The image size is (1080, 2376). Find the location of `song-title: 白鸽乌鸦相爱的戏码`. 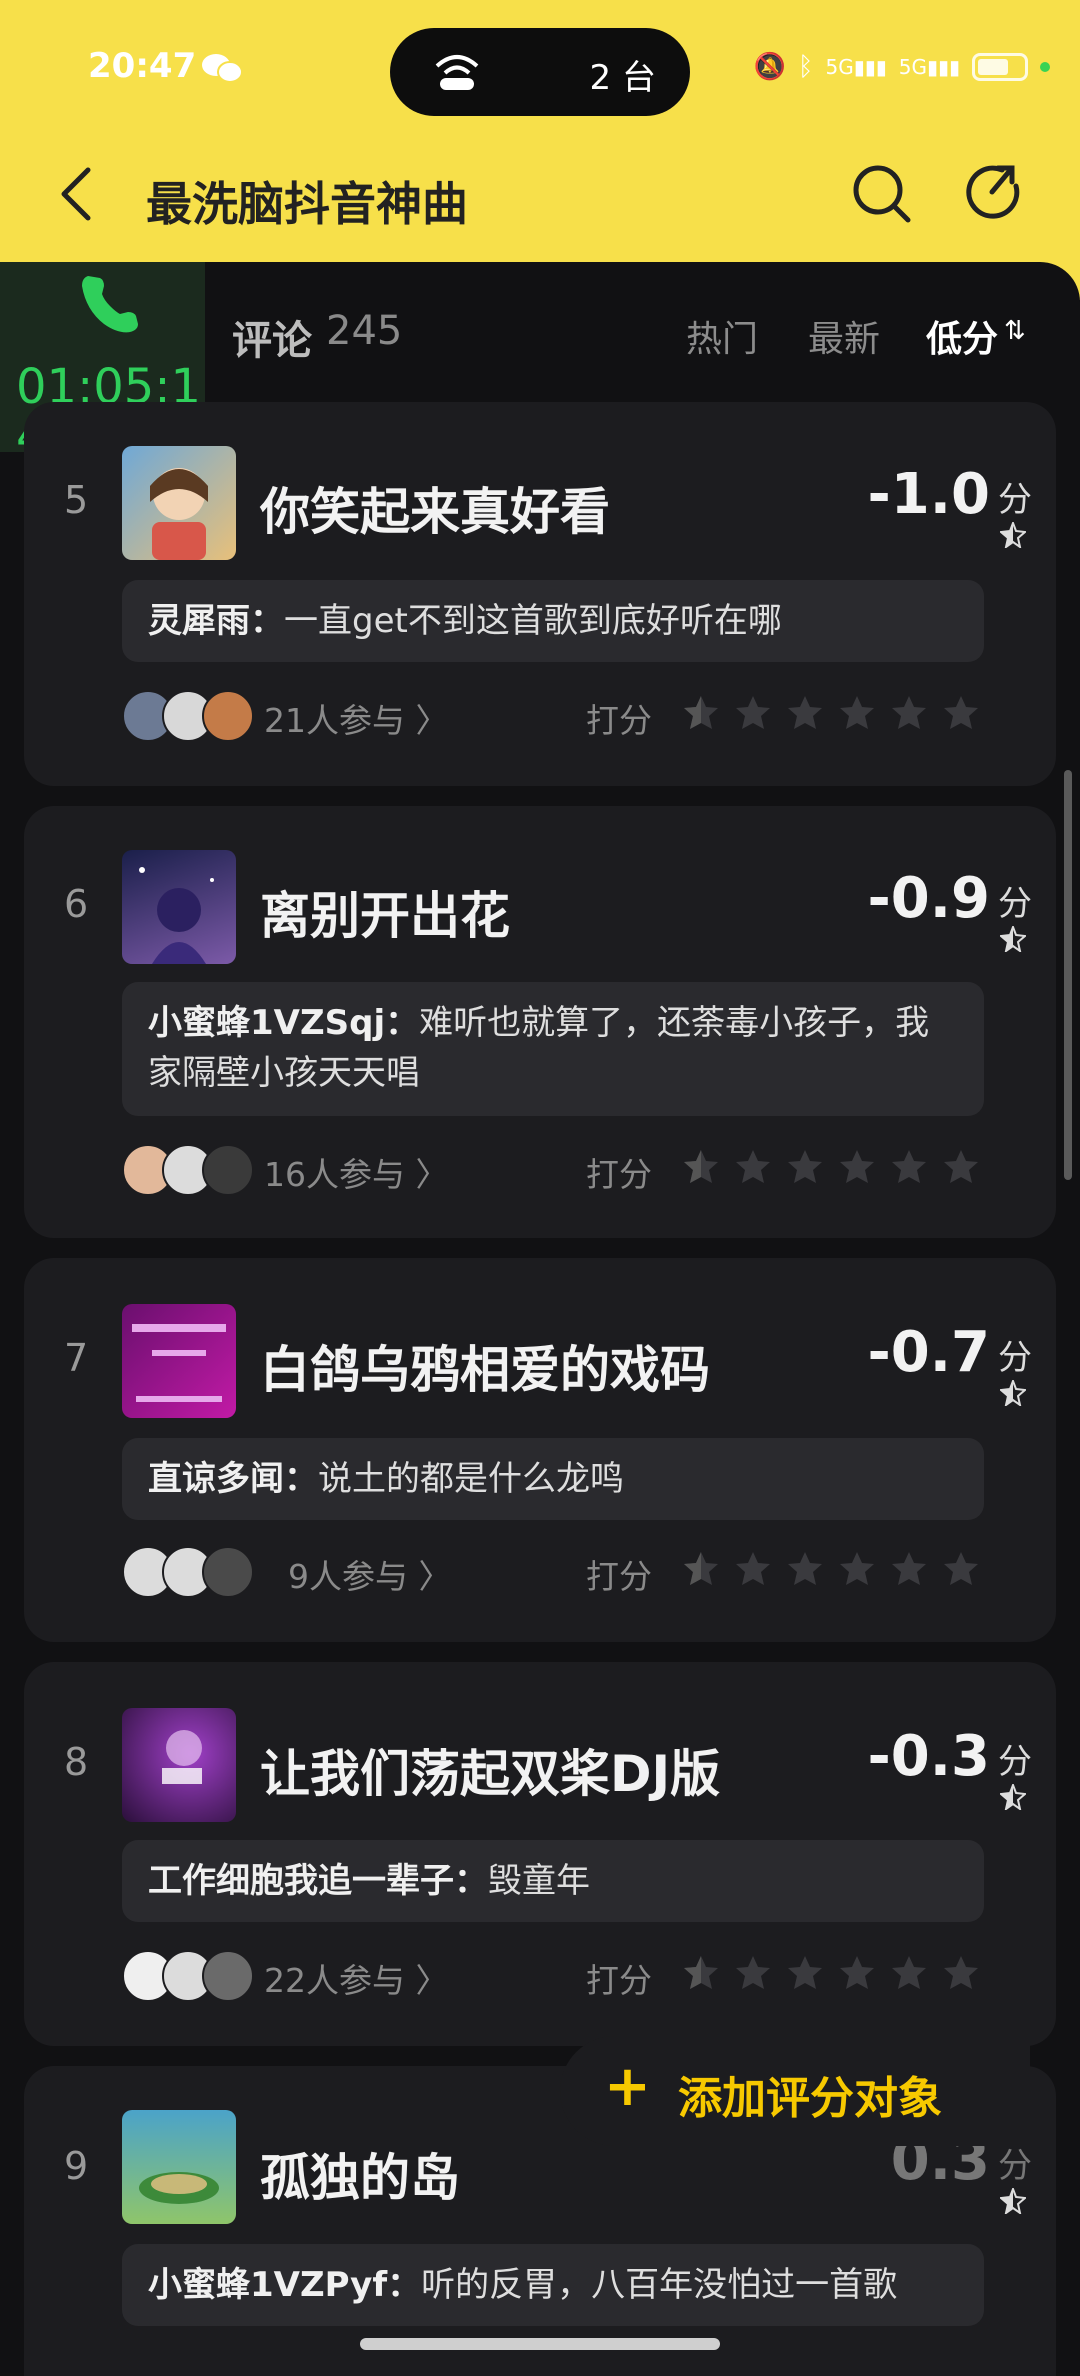

song-title: 白鸽乌鸦相爱的戏码 is located at coordinates (485, 1370).